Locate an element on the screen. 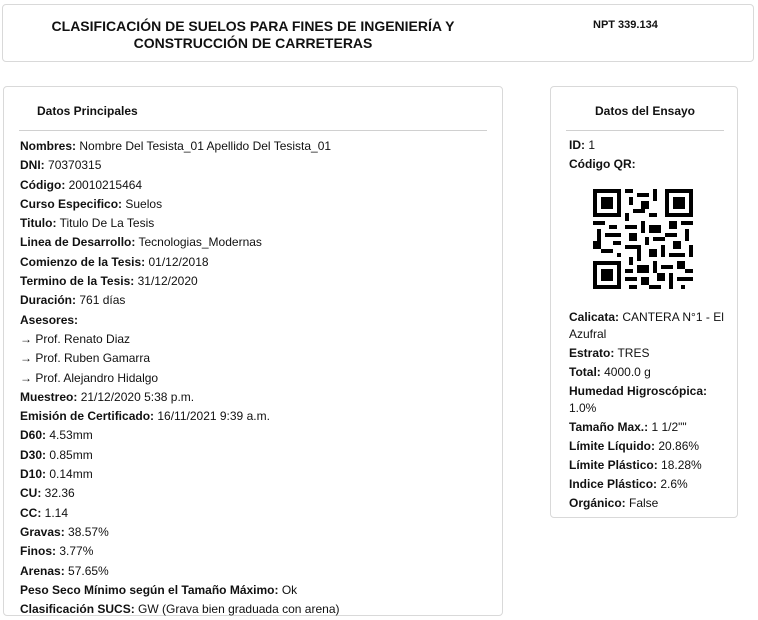 The width and height of the screenshot is (758, 620). field-label: Asesores: is located at coordinates (49, 319).